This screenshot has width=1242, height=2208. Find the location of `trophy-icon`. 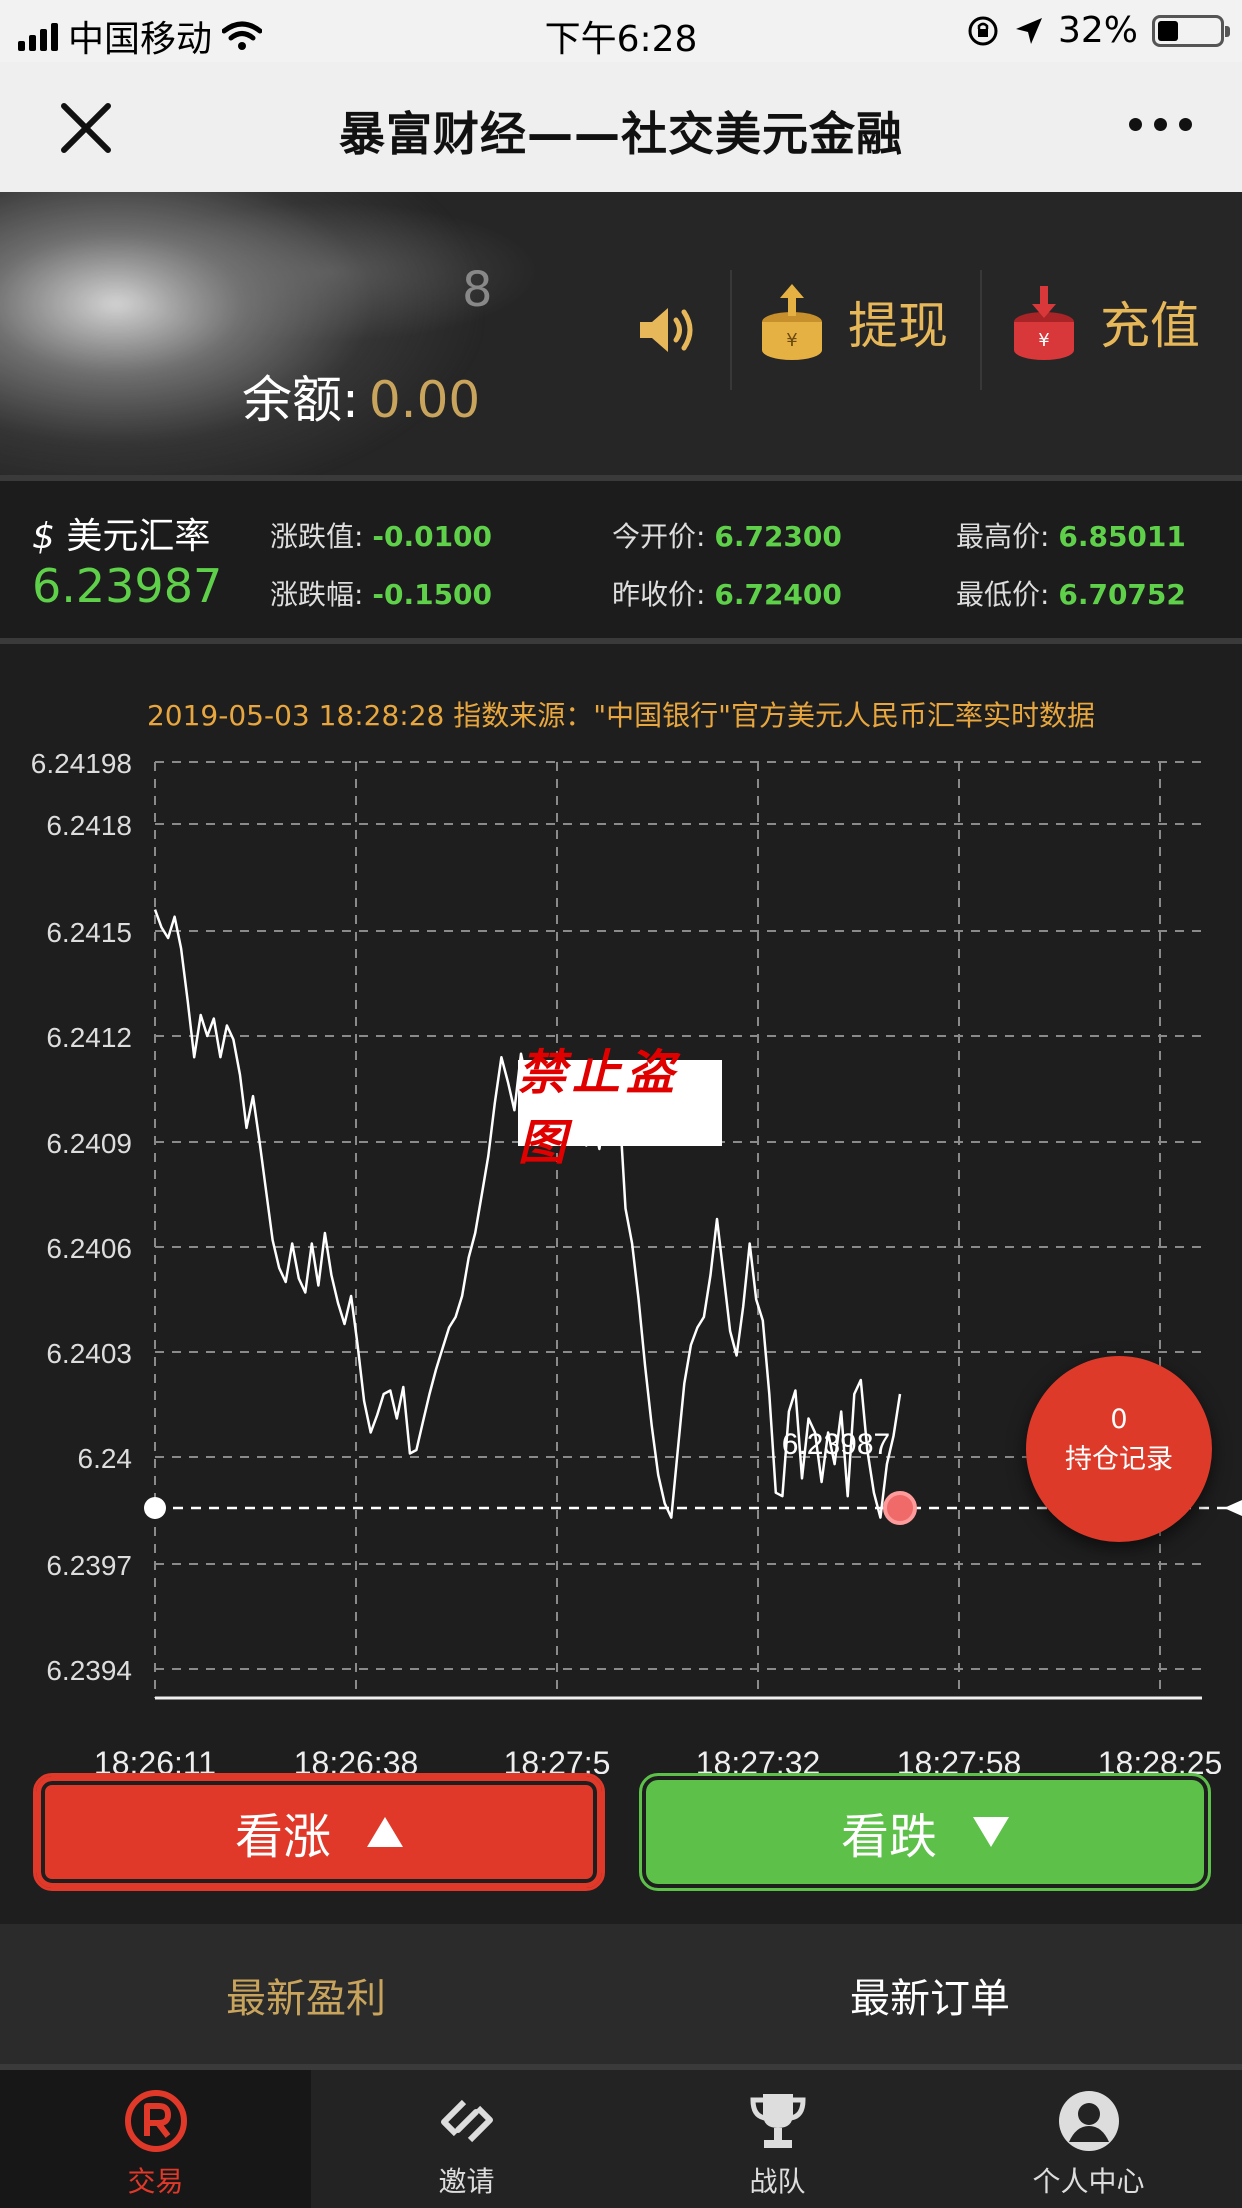

trophy-icon is located at coordinates (777, 2121).